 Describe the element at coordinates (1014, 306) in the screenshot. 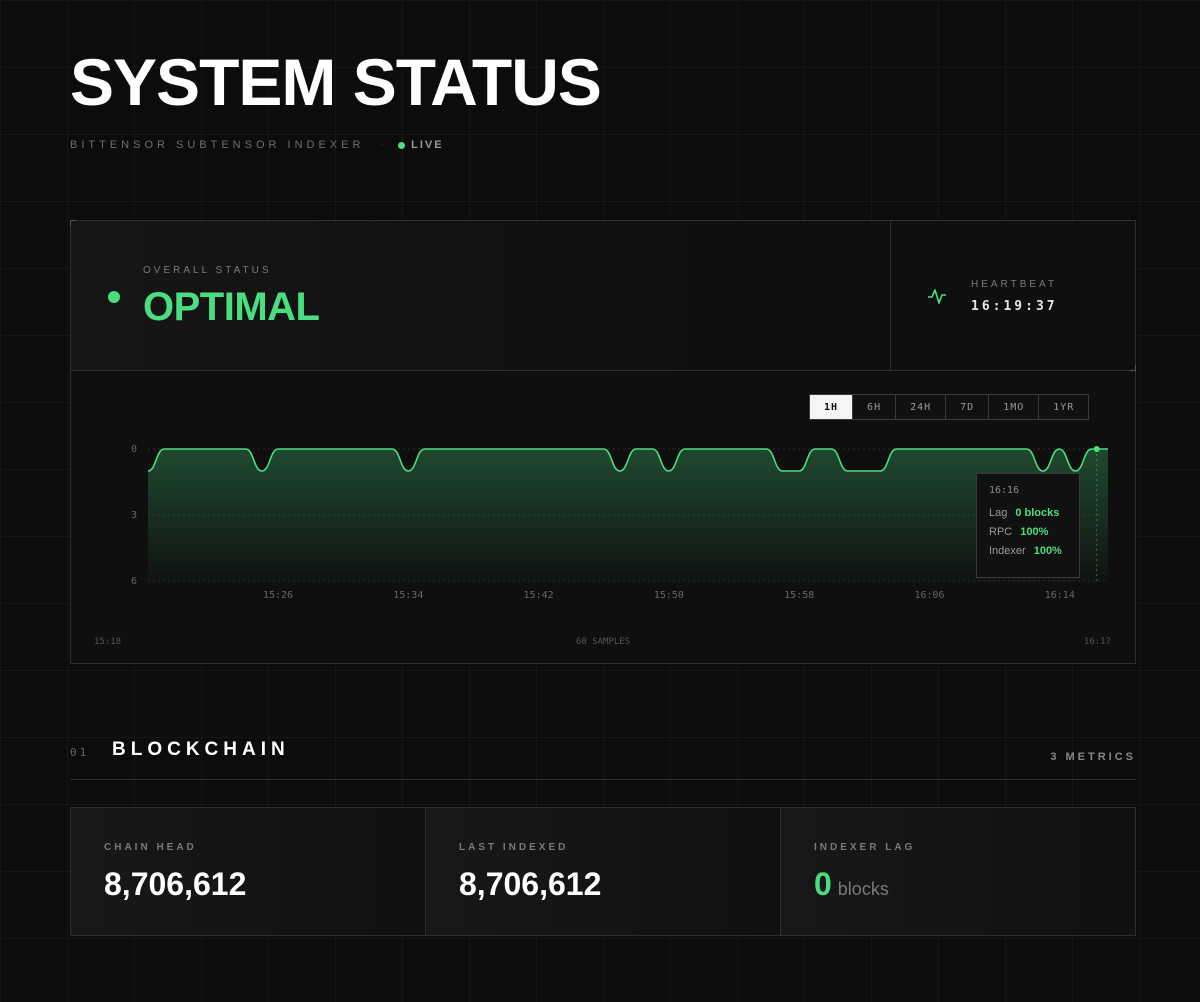

I see `heartbeat-time: 16:19:37` at that location.